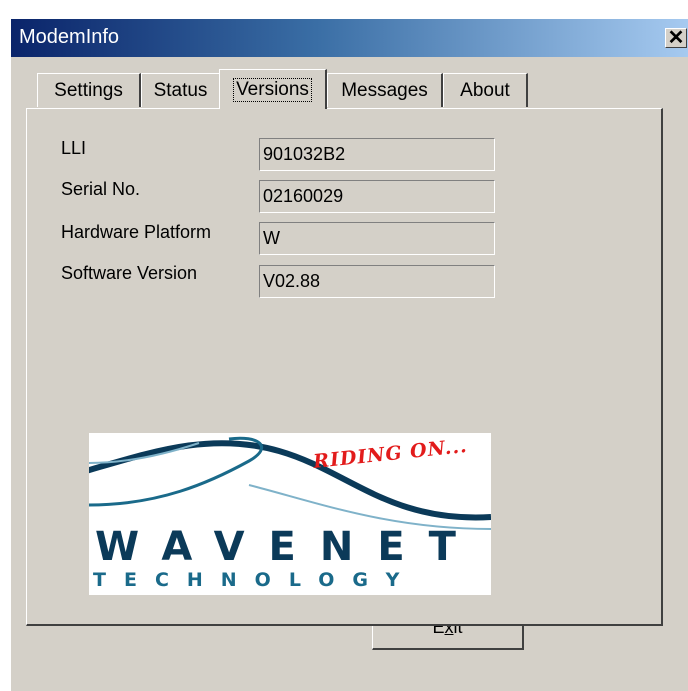 Image resolution: width=688 pixels, height=691 pixels. I want to click on tab-versions: Versions, so click(273, 89).